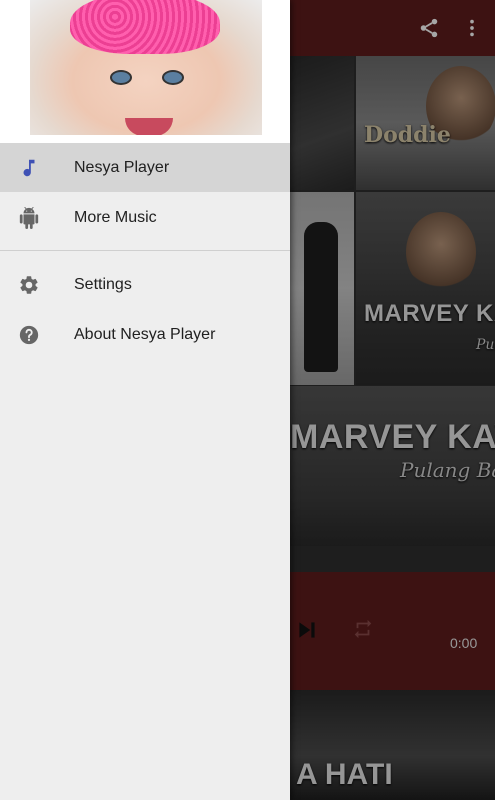 This screenshot has width=495, height=800. Describe the element at coordinates (145, 284) in the screenshot. I see `drawer-item-settings: Settings` at that location.